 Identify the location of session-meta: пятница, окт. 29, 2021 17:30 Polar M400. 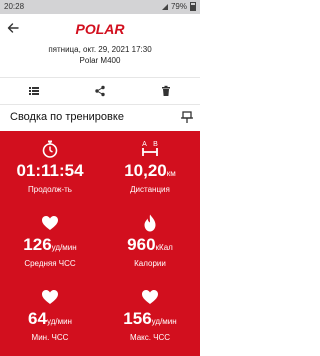
(100, 55).